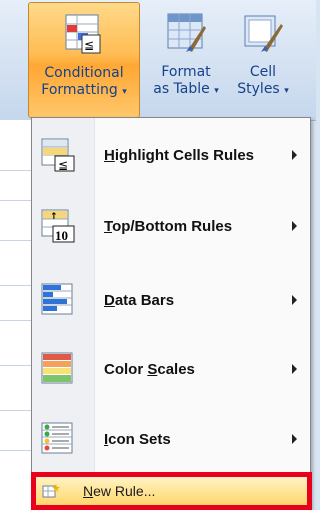  I want to click on svg-text: 10, so click(61, 235).